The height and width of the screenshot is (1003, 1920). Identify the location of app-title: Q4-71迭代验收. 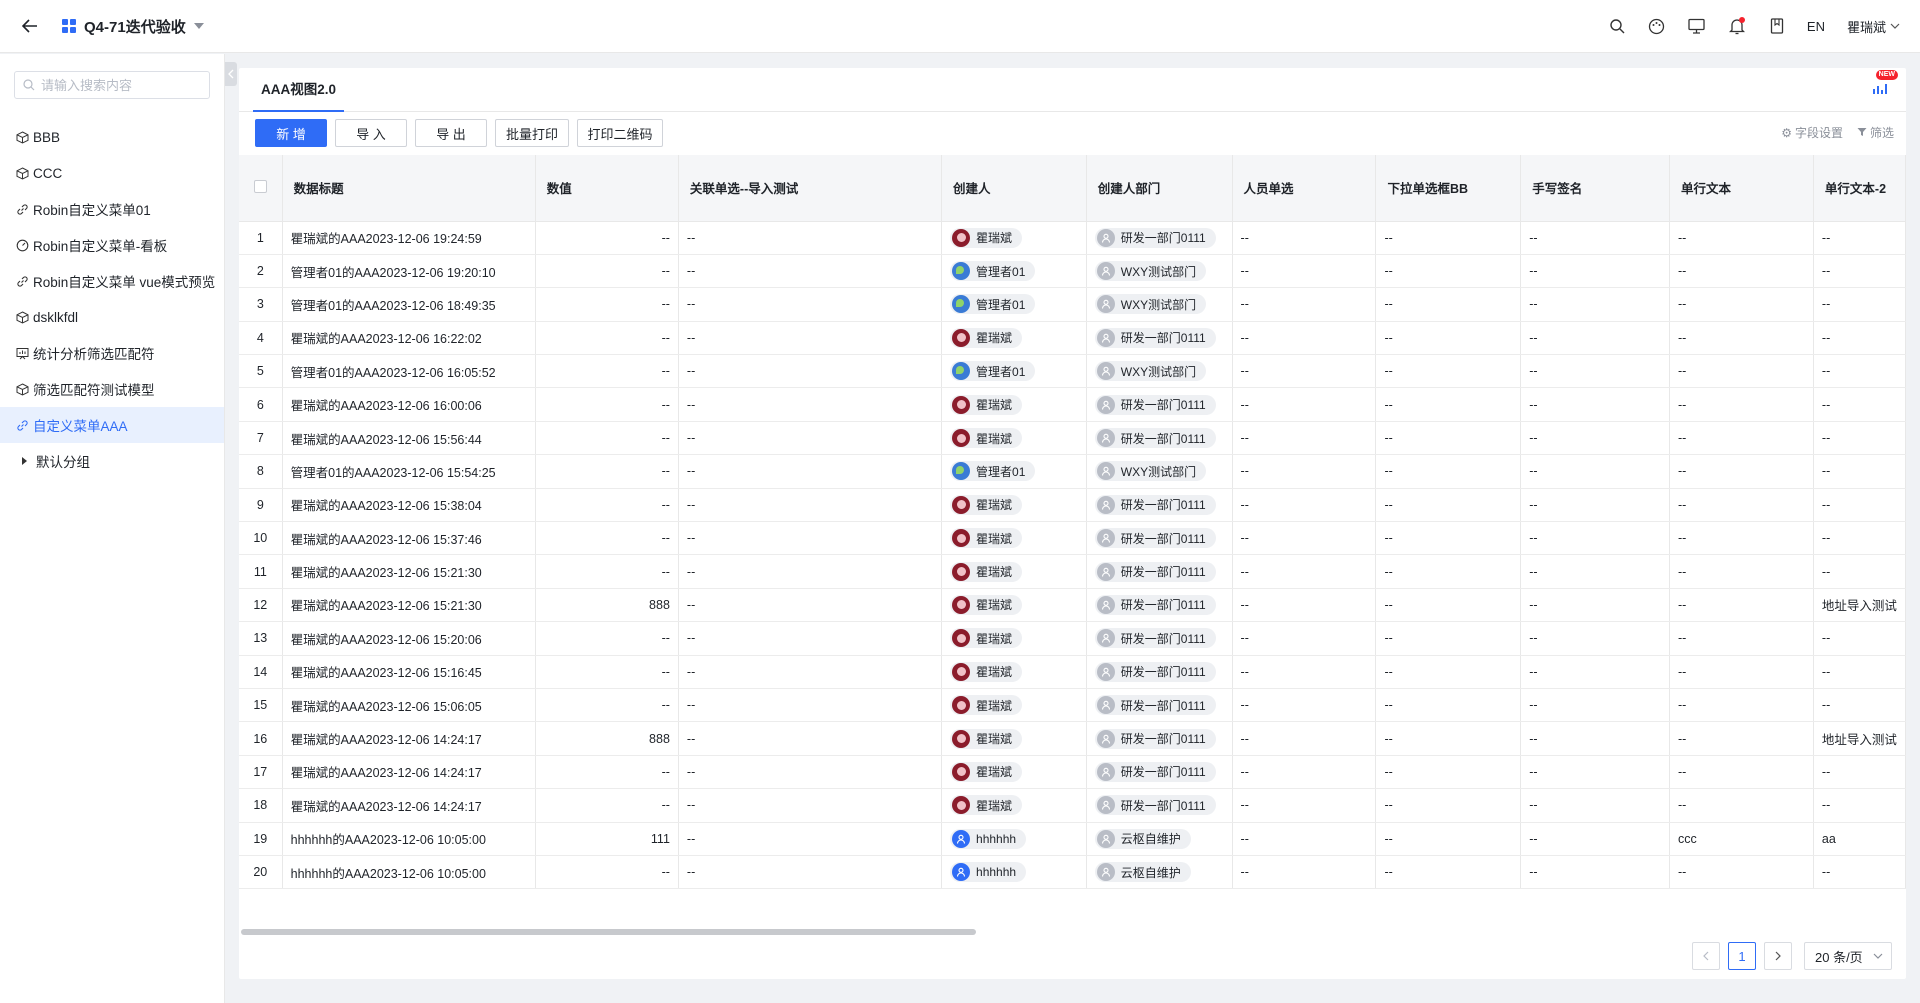
(135, 26).